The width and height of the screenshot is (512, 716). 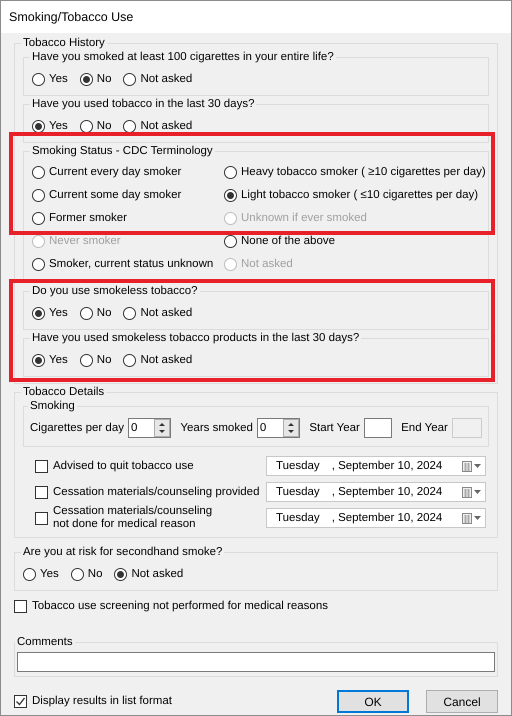 What do you see at coordinates (183, 57) in the screenshot?
I see `question-label: Have you smoked at least 100 cigarettes in your entire life?` at bounding box center [183, 57].